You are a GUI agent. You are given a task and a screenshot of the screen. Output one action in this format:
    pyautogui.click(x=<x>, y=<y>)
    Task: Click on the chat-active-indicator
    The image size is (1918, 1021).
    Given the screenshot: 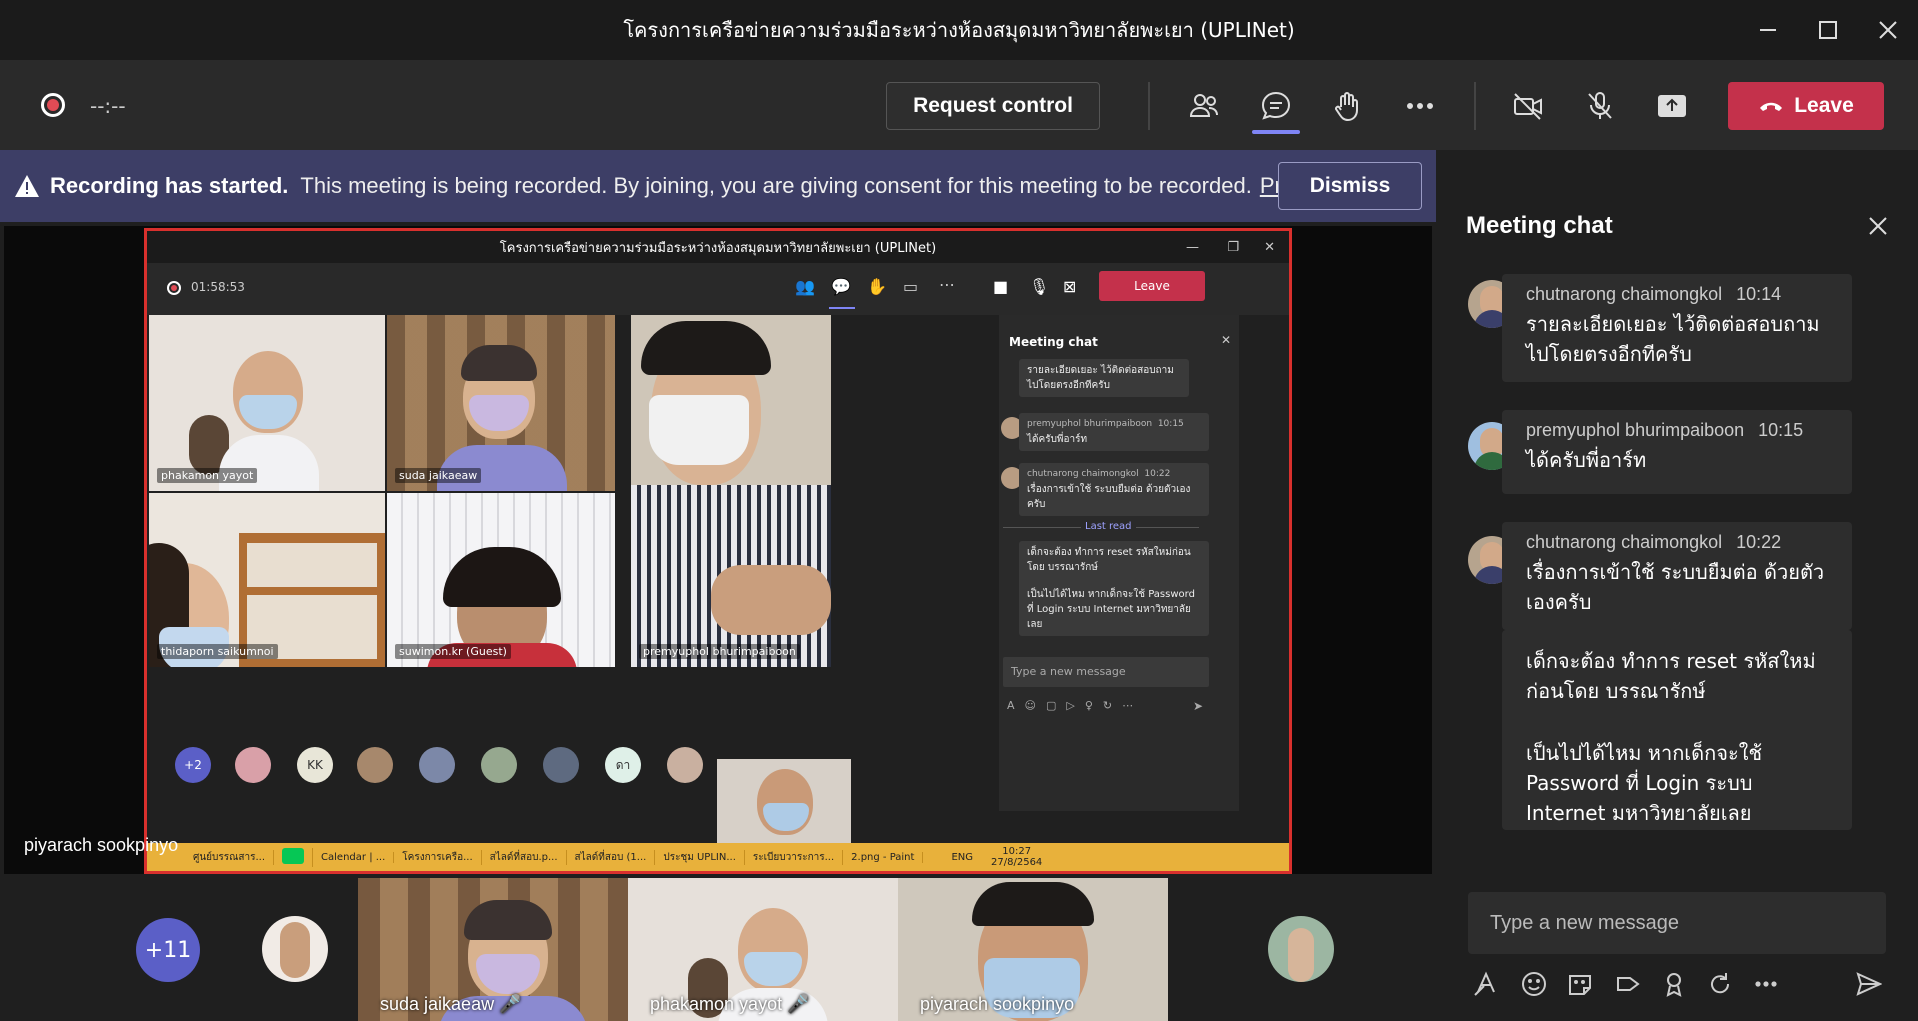 What is the action you would take?
    pyautogui.click(x=1276, y=132)
    